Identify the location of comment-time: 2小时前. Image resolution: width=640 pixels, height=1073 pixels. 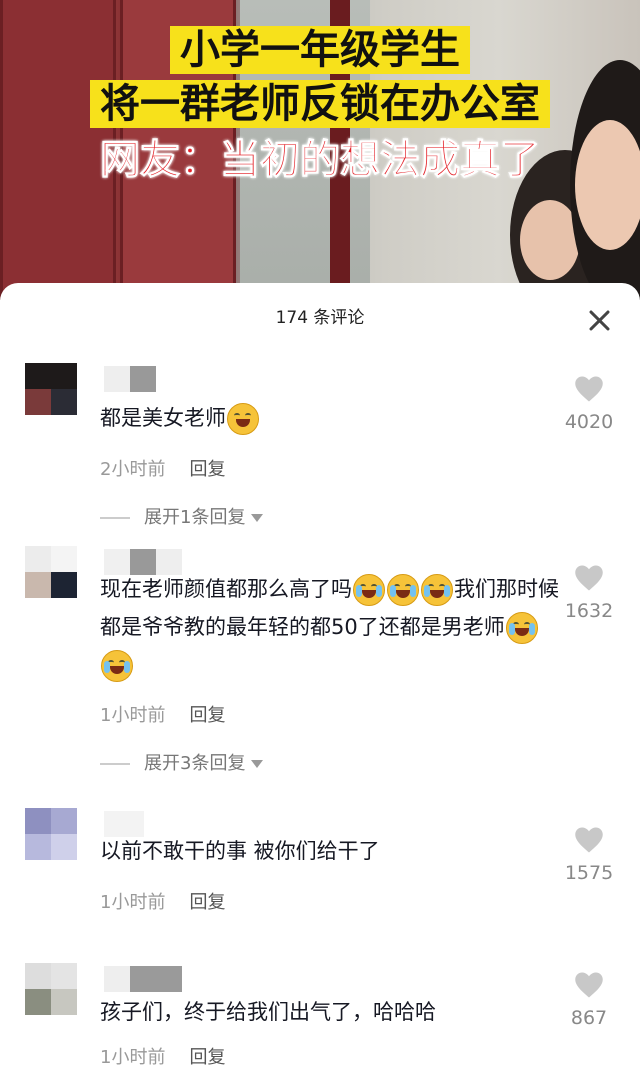
(133, 469).